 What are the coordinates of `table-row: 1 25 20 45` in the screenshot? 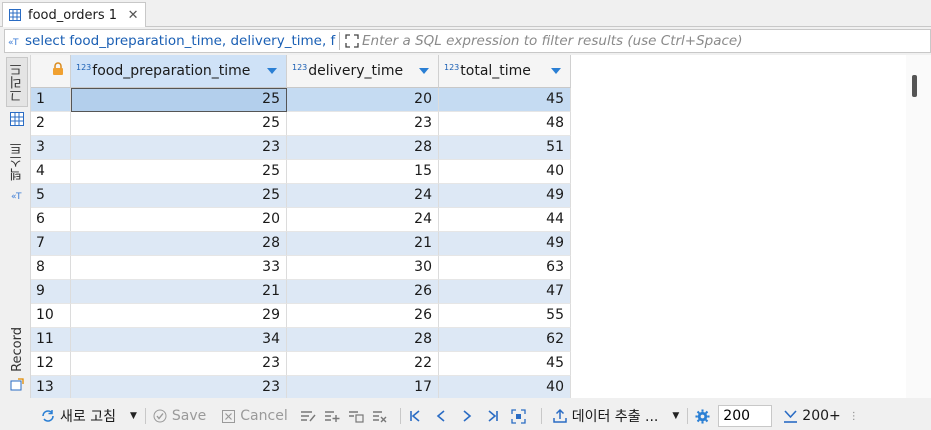 It's located at (301, 100).